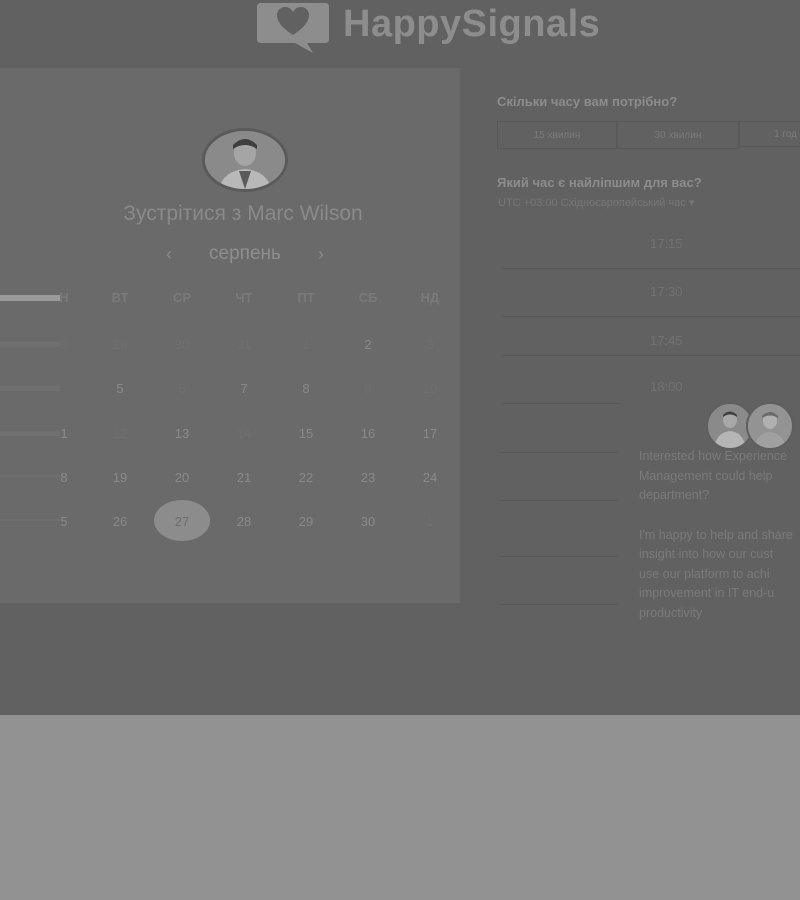 The image size is (800, 900). Describe the element at coordinates (182, 477) in the screenshot. I see `calendar-day: 20` at that location.